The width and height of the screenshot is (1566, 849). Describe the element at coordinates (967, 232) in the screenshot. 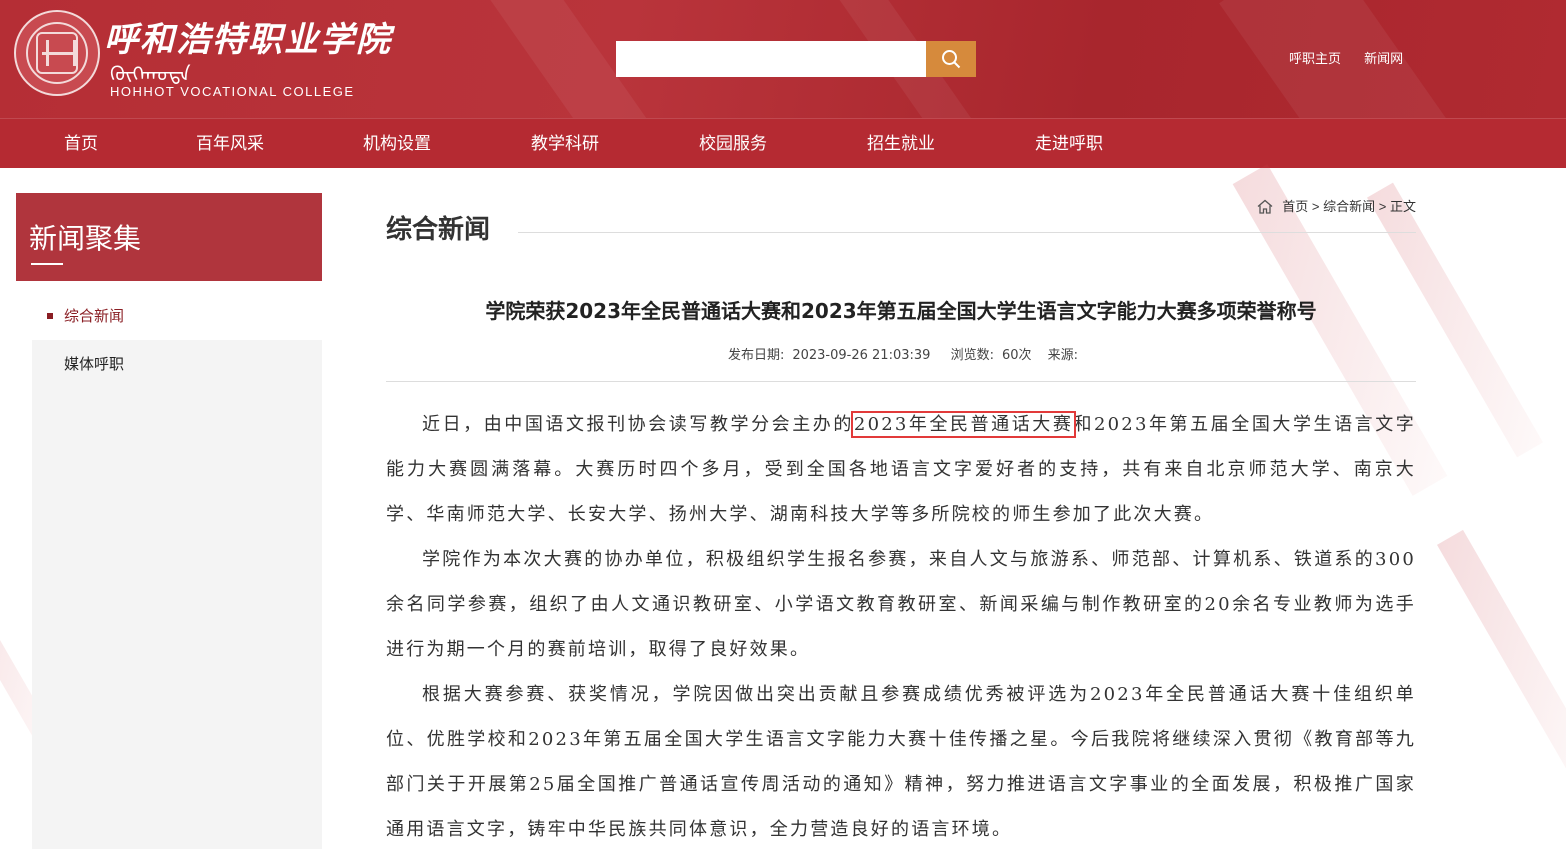

I see `section-divider` at that location.